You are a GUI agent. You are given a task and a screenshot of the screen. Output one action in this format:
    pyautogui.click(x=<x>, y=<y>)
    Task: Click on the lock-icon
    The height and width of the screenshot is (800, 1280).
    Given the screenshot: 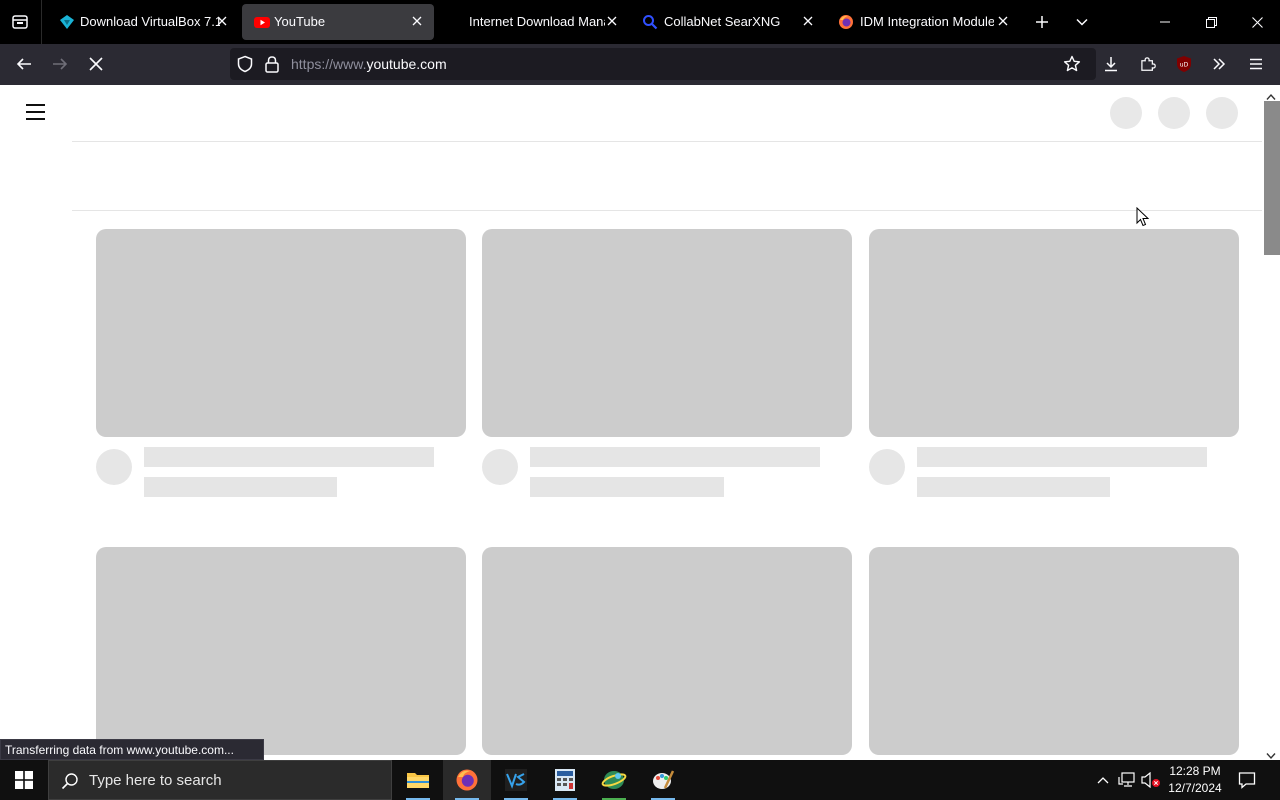 What is the action you would take?
    pyautogui.click(x=272, y=66)
    